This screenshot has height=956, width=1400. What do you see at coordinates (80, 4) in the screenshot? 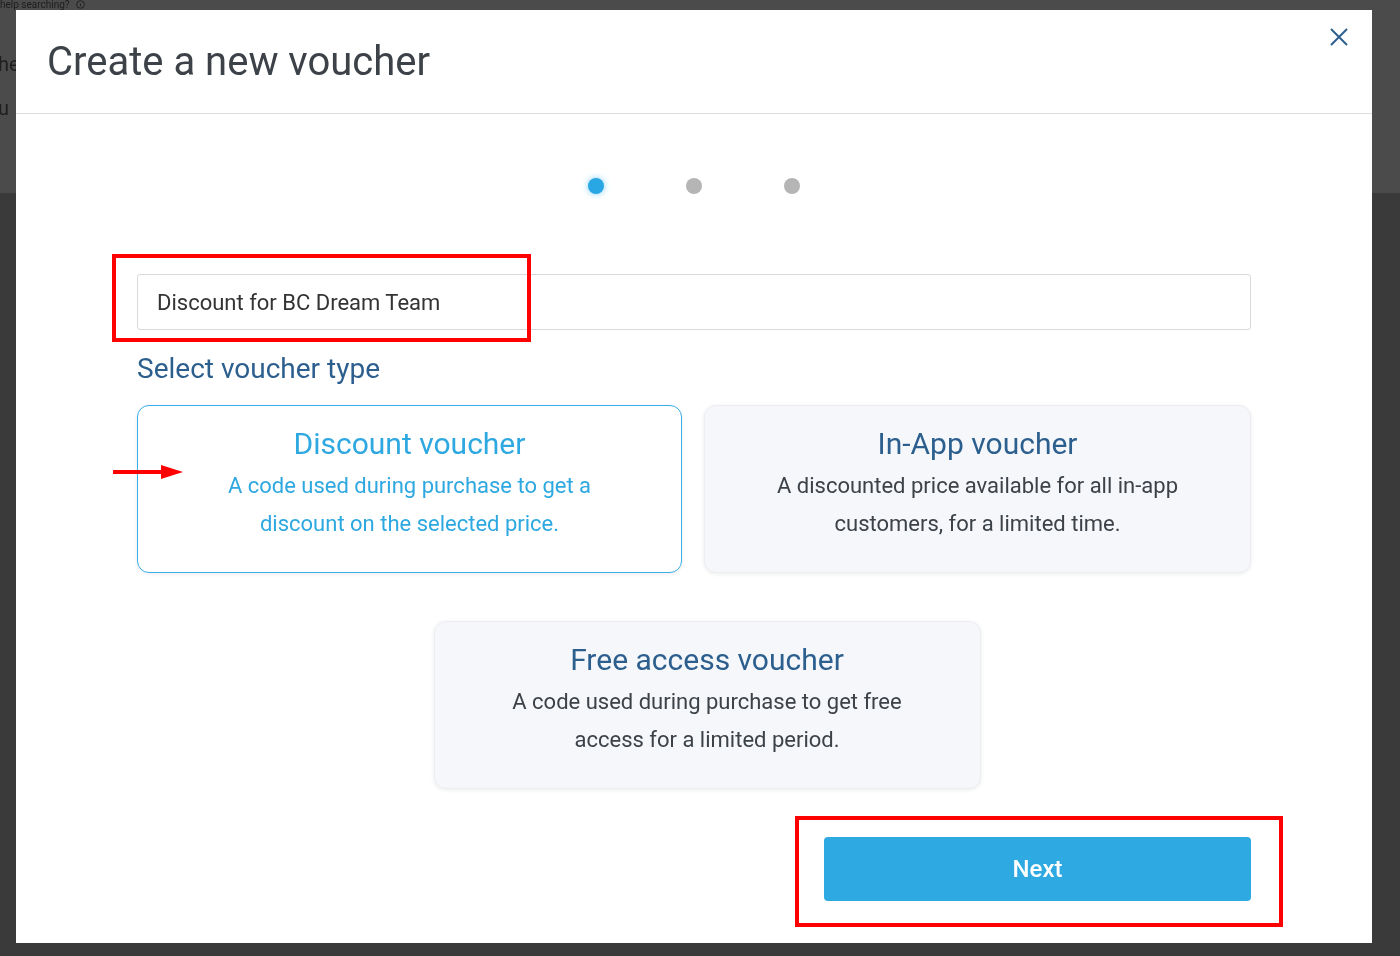
I see `info-icon` at bounding box center [80, 4].